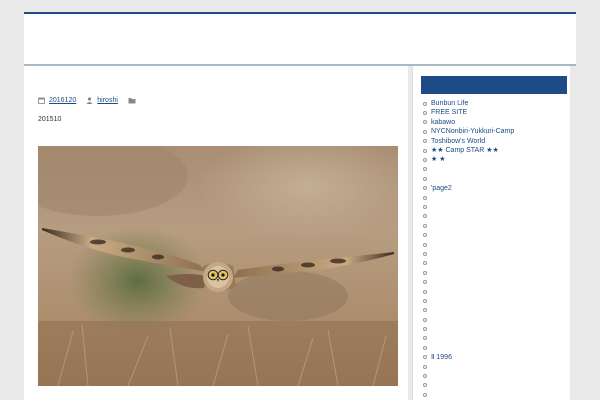 Image resolution: width=600 pixels, height=400 pixels. Describe the element at coordinates (41, 100) in the screenshot. I see `calendar-icon` at that location.